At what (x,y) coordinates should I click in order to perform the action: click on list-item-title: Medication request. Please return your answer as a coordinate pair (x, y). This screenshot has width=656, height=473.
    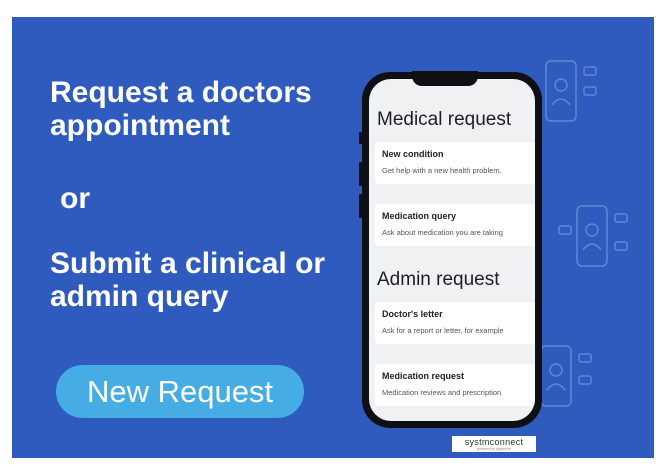
    Looking at the image, I should click on (423, 376).